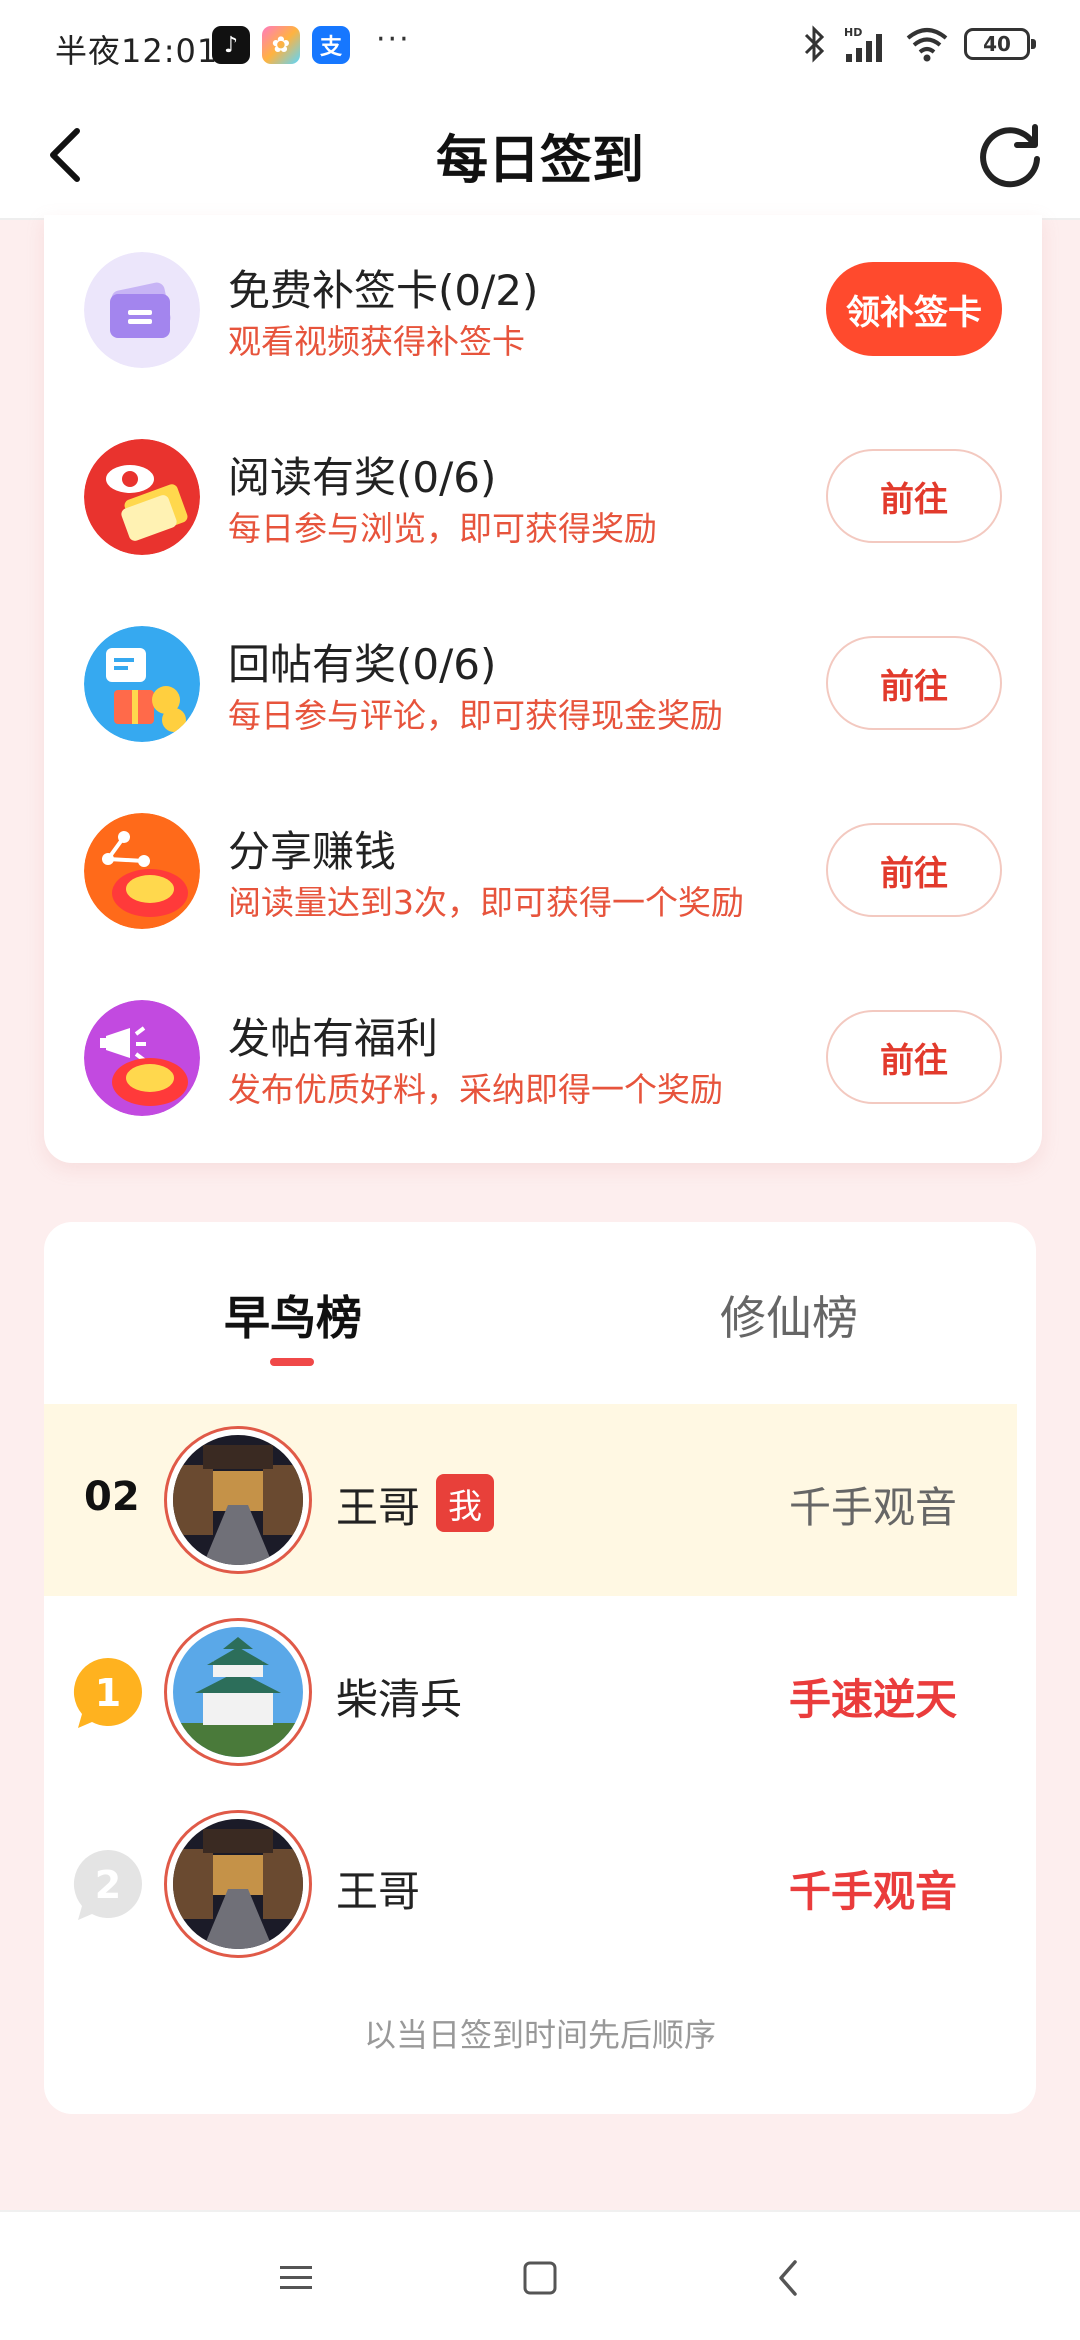  I want to click on rank-row: 2 王哥 千手观音, so click(530, 1884).